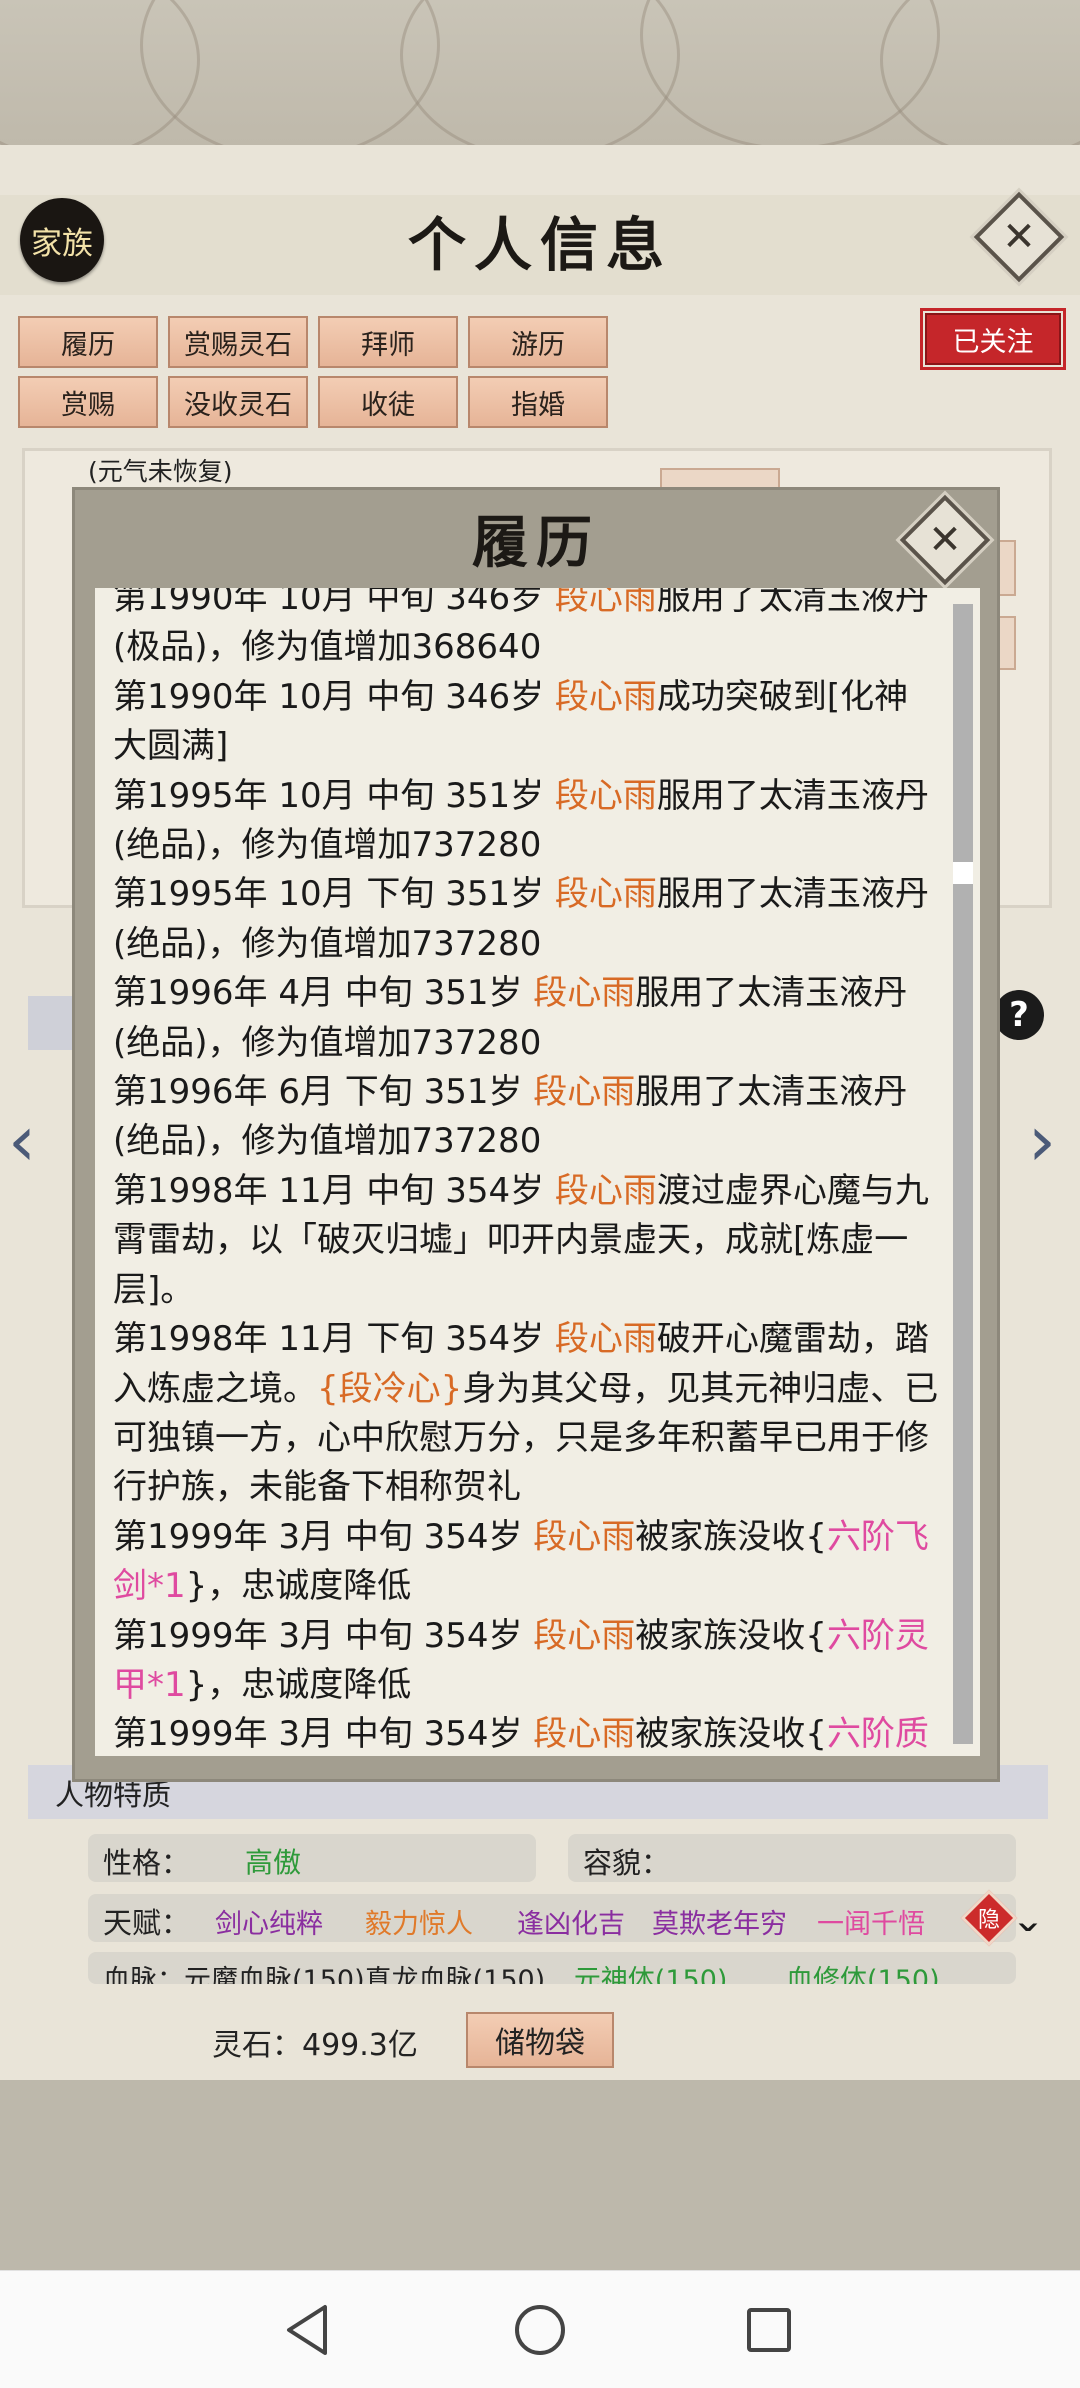 The height and width of the screenshot is (2388, 1080). What do you see at coordinates (334, 1339) in the screenshot?
I see `entry-text: 第1998年 11月 下旬 354岁` at bounding box center [334, 1339].